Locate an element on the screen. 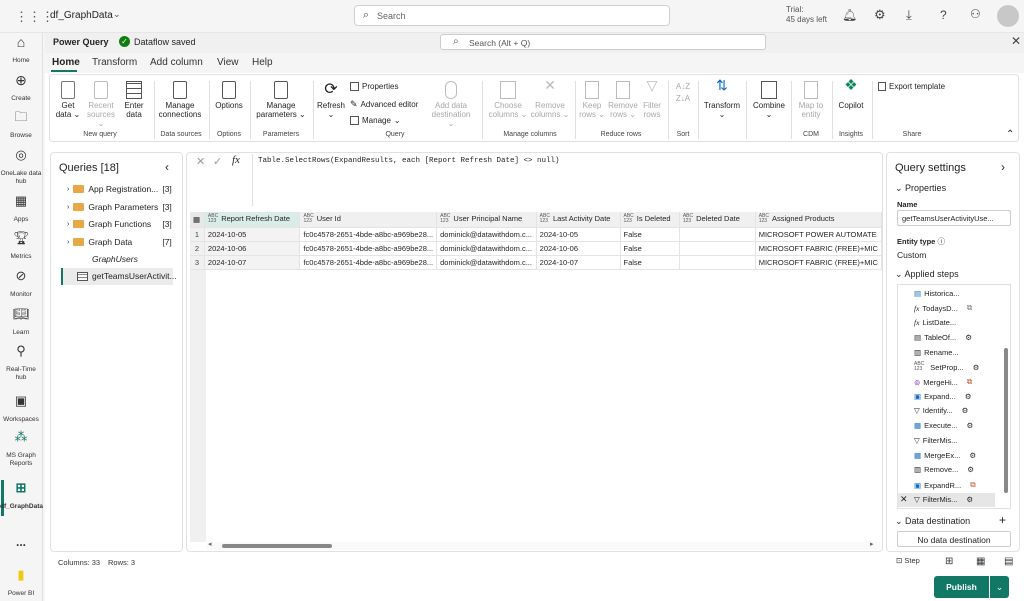 The width and height of the screenshot is (1024, 601). tab-home: Home is located at coordinates (66, 62).